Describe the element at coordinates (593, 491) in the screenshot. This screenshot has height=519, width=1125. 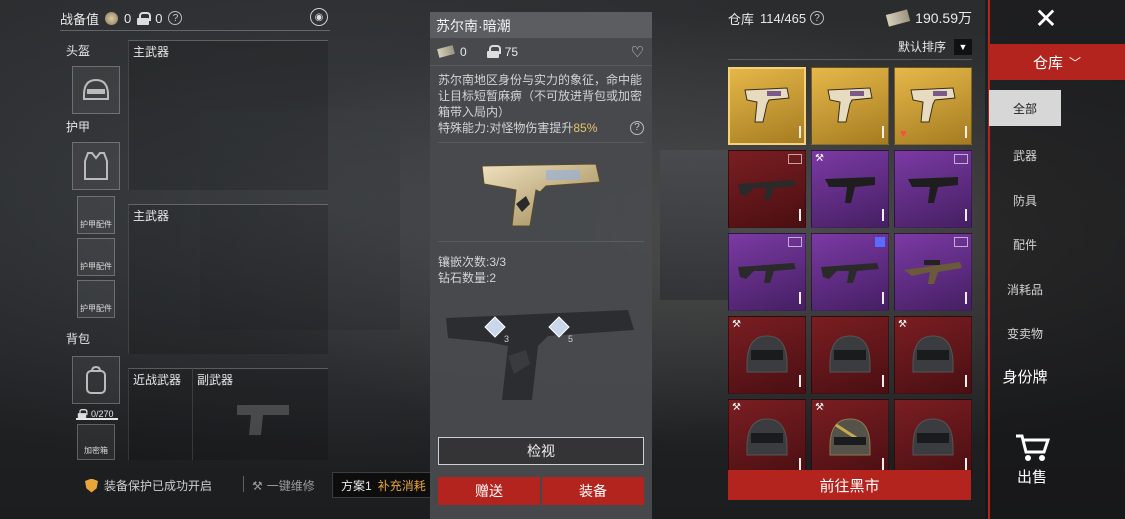
I see `equip-button: 装备` at that location.